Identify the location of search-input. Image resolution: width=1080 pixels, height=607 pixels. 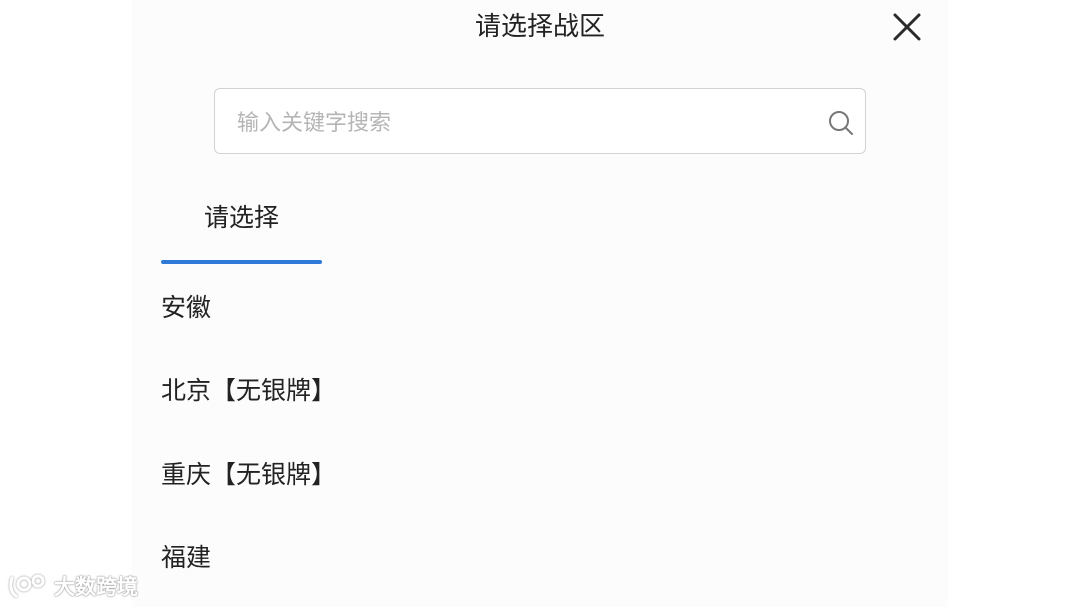
(522, 123).